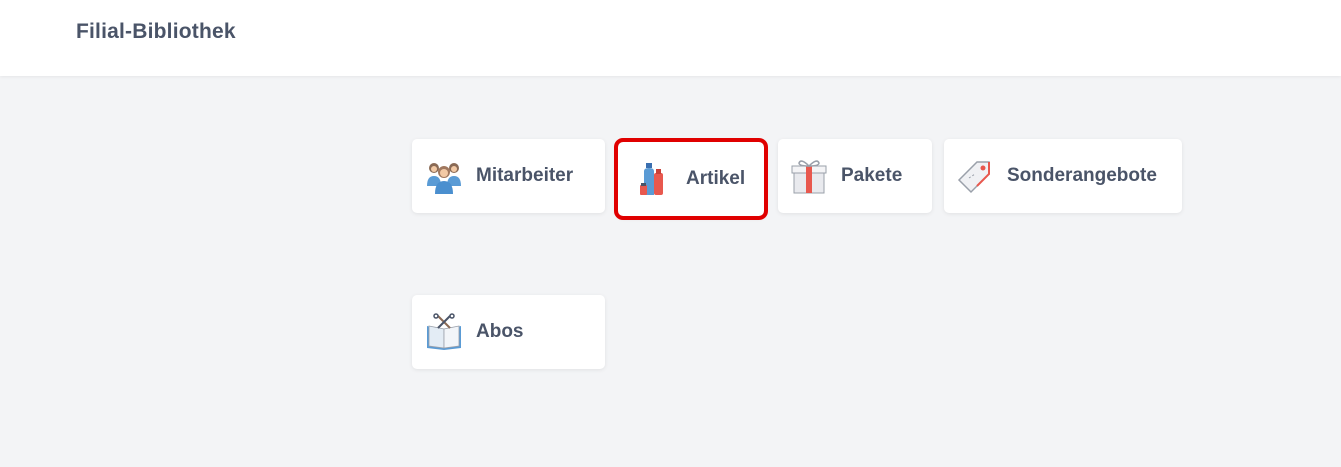 The image size is (1341, 467). I want to click on tile-label: Sonderangebote, so click(1082, 175).